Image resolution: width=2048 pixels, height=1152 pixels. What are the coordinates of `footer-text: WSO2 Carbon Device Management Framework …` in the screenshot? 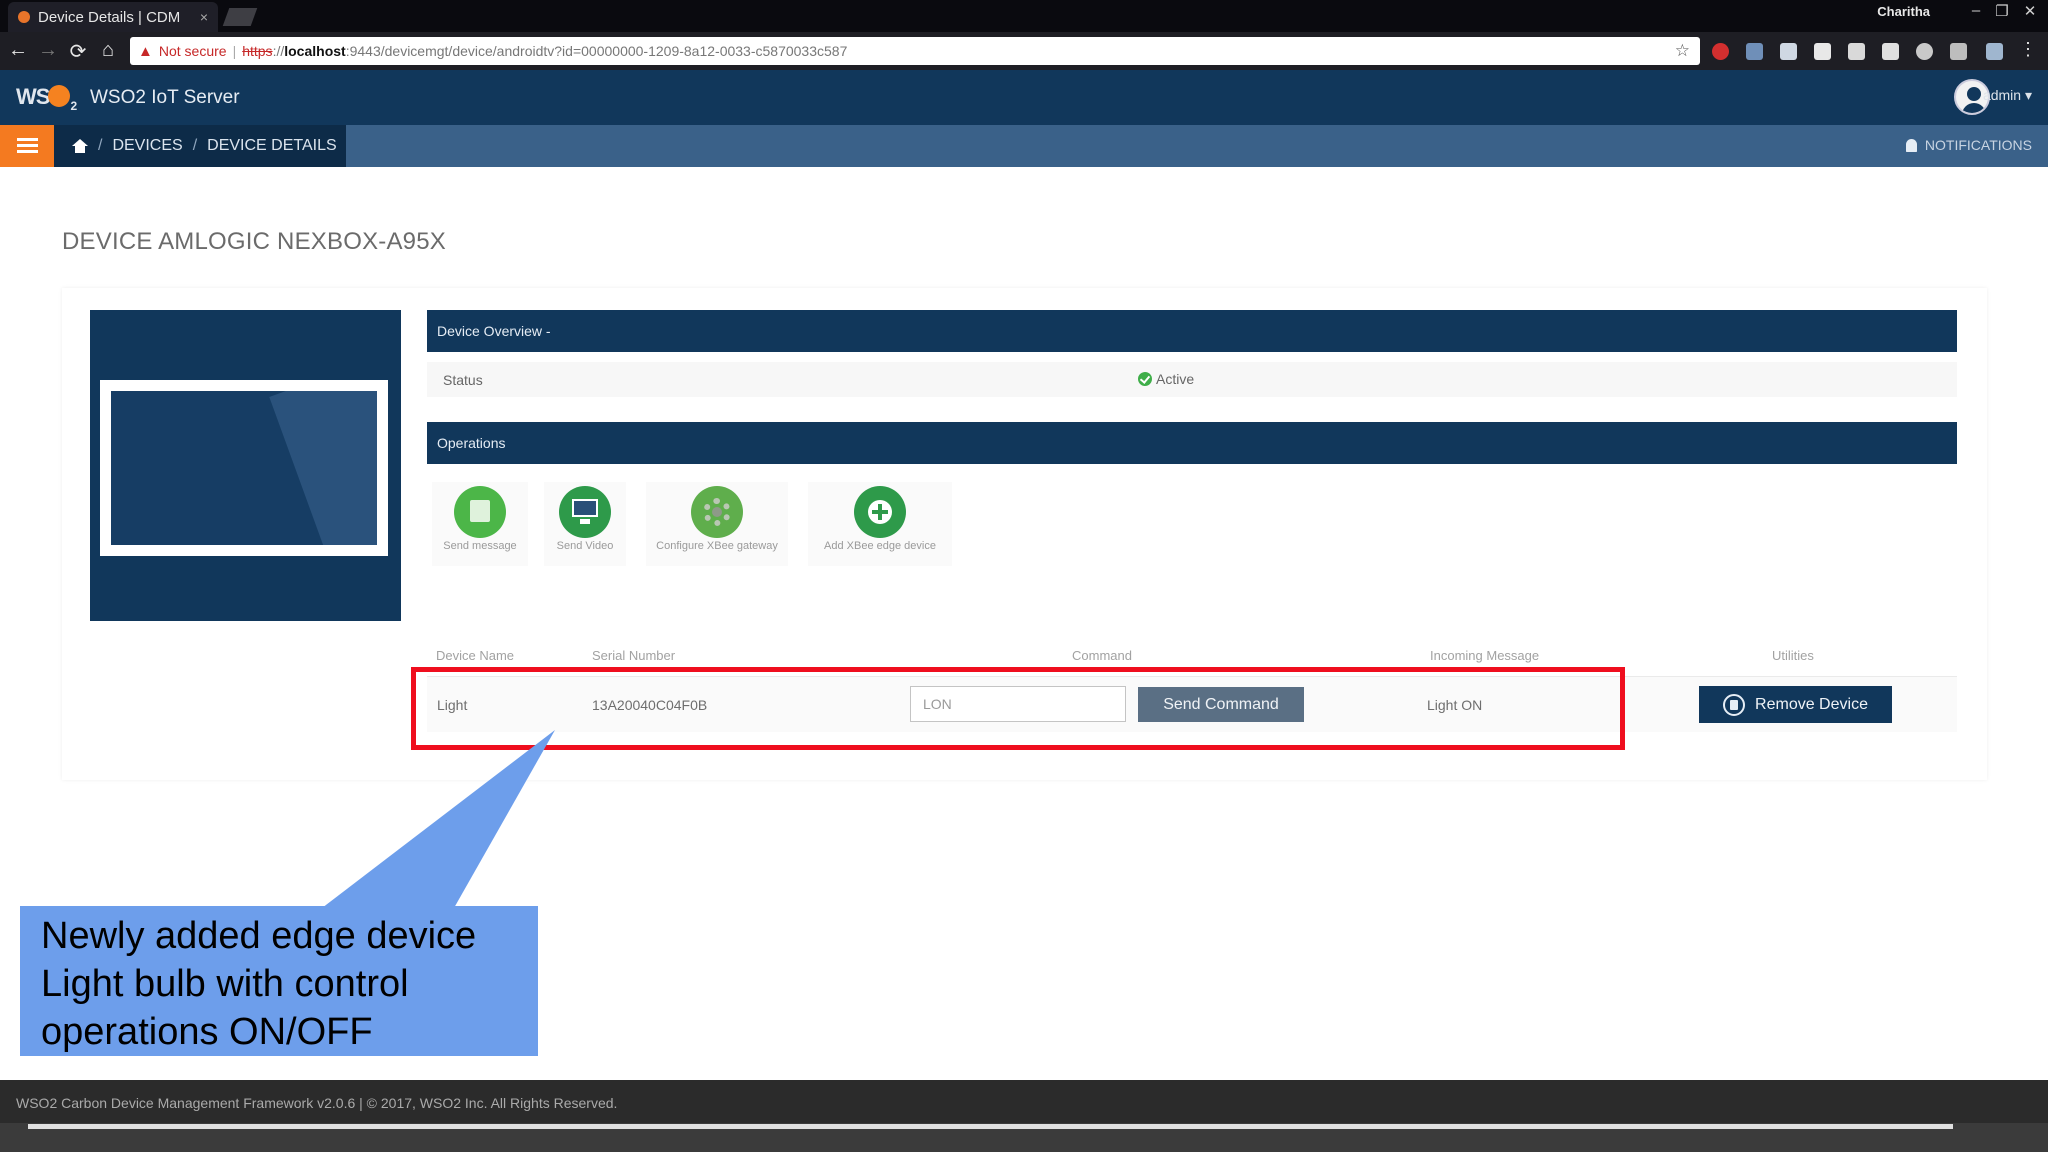 It's located at (317, 1103).